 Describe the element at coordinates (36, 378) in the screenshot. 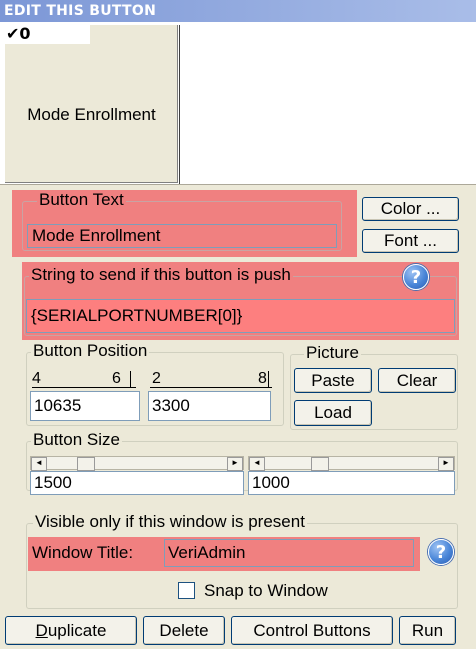

I see `position-x-tick-min: 4` at that location.